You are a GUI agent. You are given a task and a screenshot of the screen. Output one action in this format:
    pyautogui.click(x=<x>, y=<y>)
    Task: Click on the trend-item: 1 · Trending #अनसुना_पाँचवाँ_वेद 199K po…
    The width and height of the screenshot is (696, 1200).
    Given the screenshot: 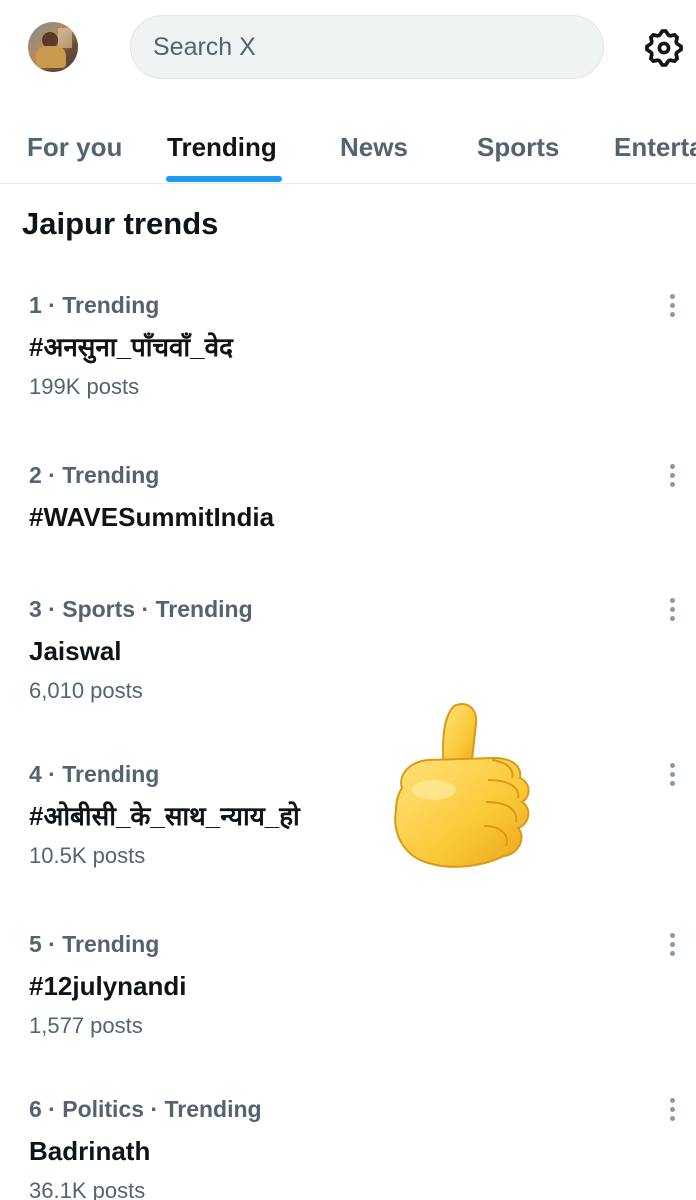 What is the action you would take?
    pyautogui.click(x=349, y=346)
    